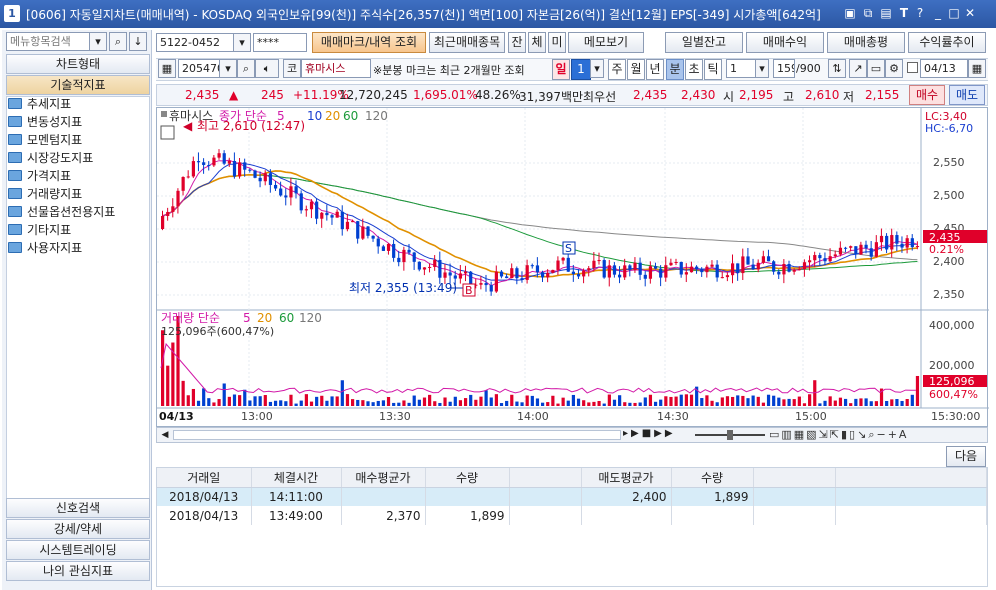 This screenshot has height=590, width=996. Describe the element at coordinates (242, 42) in the screenshot. I see `account-dropdown-icon: ▾` at that location.